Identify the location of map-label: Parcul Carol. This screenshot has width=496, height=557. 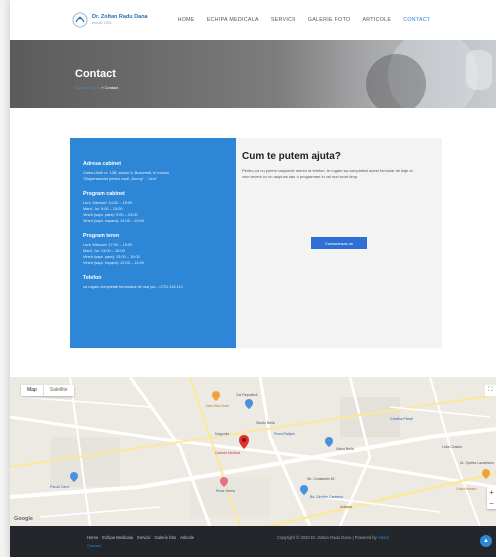
(60, 487).